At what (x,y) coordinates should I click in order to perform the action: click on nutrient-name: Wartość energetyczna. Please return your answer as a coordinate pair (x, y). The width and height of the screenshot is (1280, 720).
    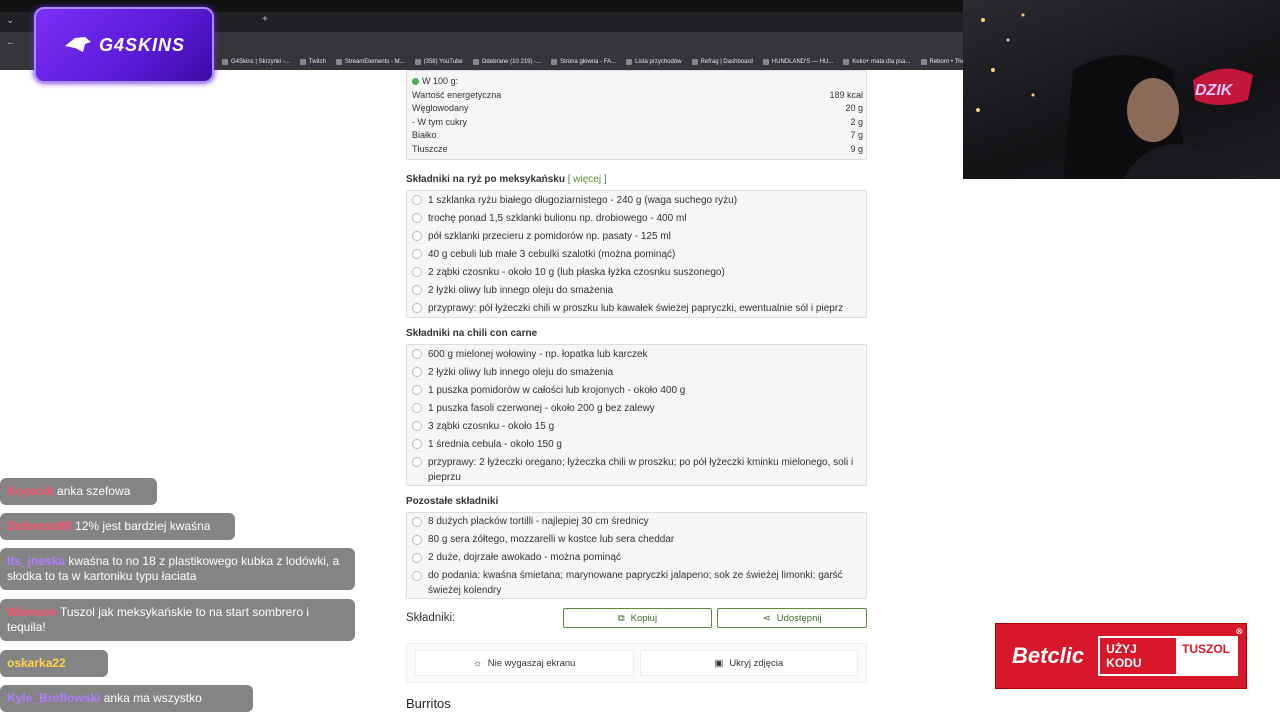
    Looking at the image, I should click on (457, 94).